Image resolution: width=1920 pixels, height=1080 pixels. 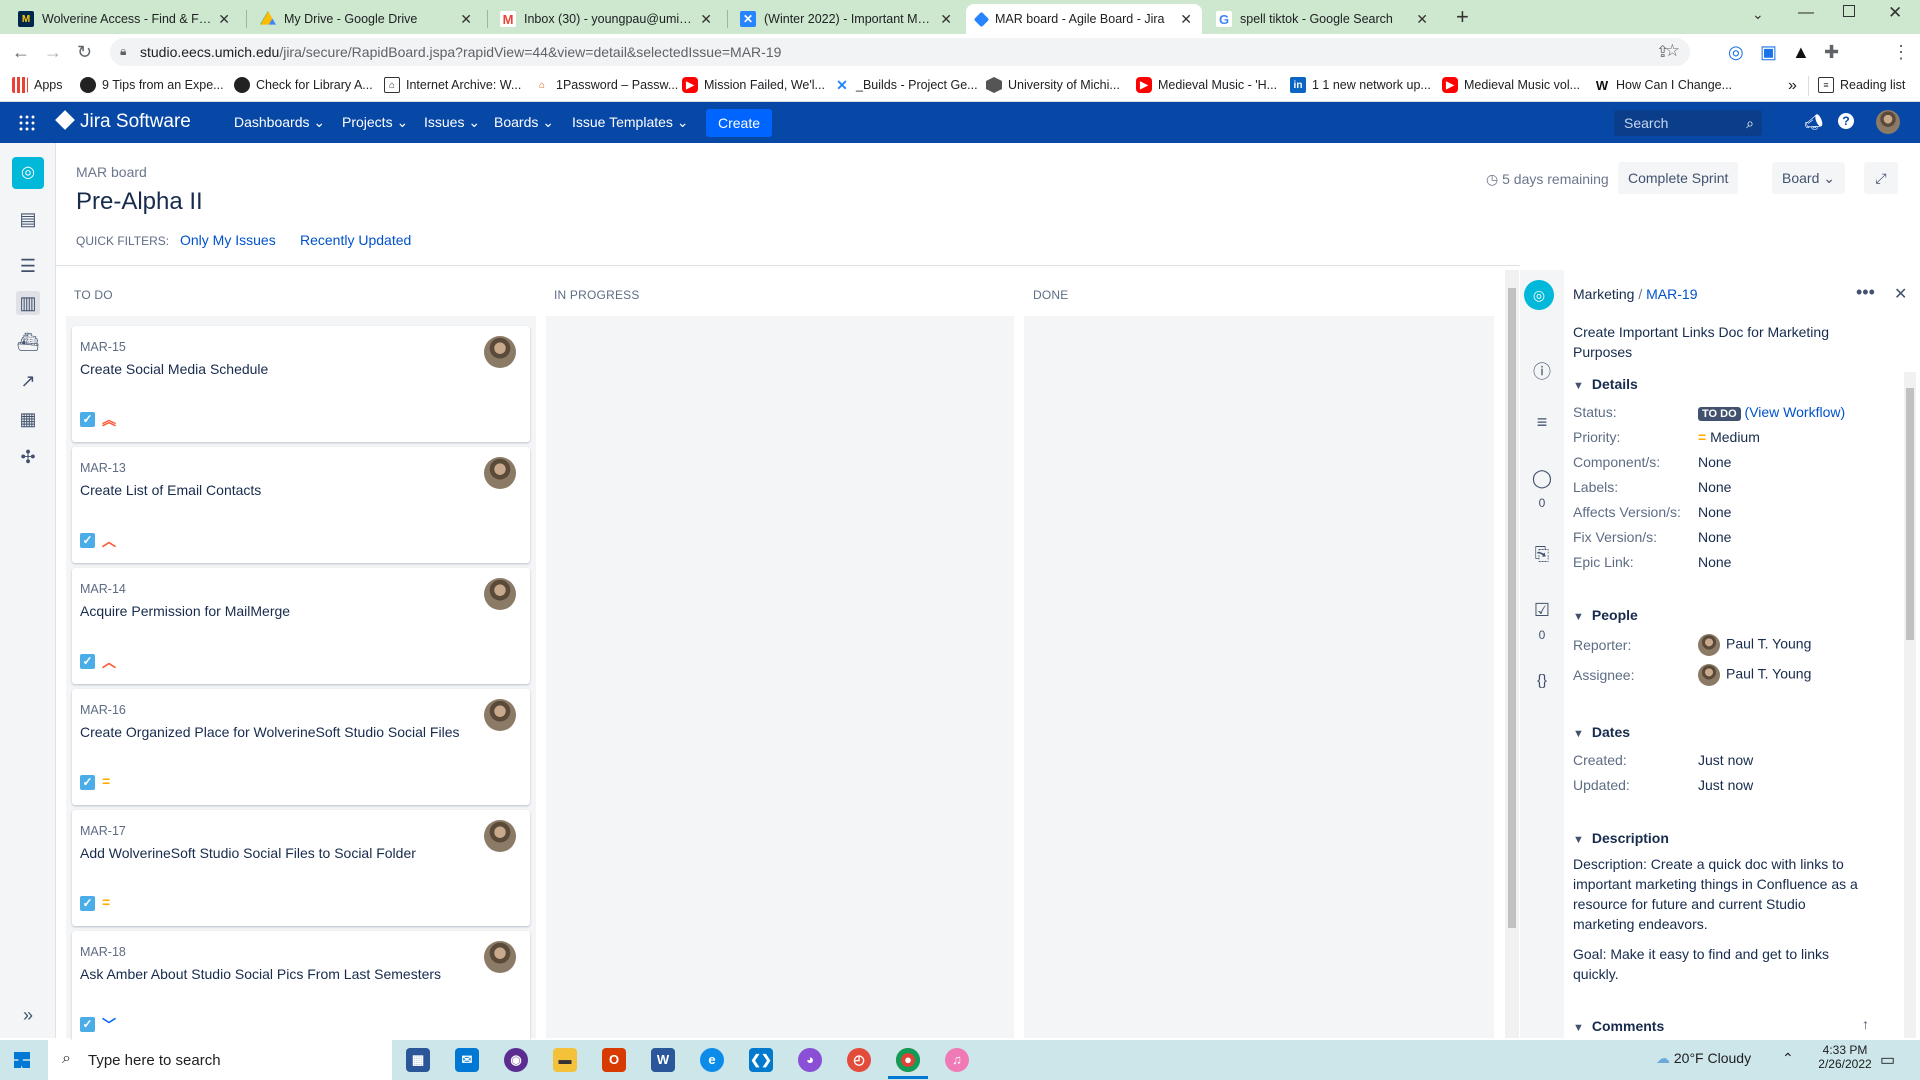 What do you see at coordinates (1603, 294) in the screenshot?
I see `project-link: Marketing` at bounding box center [1603, 294].